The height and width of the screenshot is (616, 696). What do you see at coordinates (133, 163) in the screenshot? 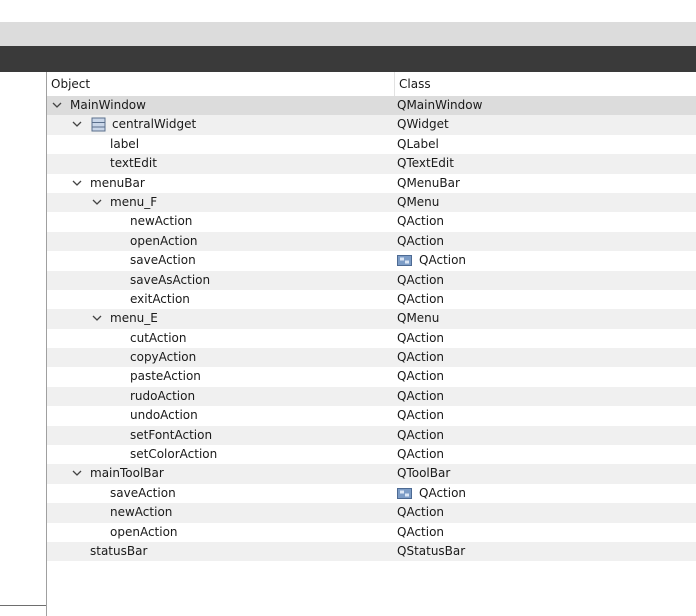
I see `object-name: textEdit` at bounding box center [133, 163].